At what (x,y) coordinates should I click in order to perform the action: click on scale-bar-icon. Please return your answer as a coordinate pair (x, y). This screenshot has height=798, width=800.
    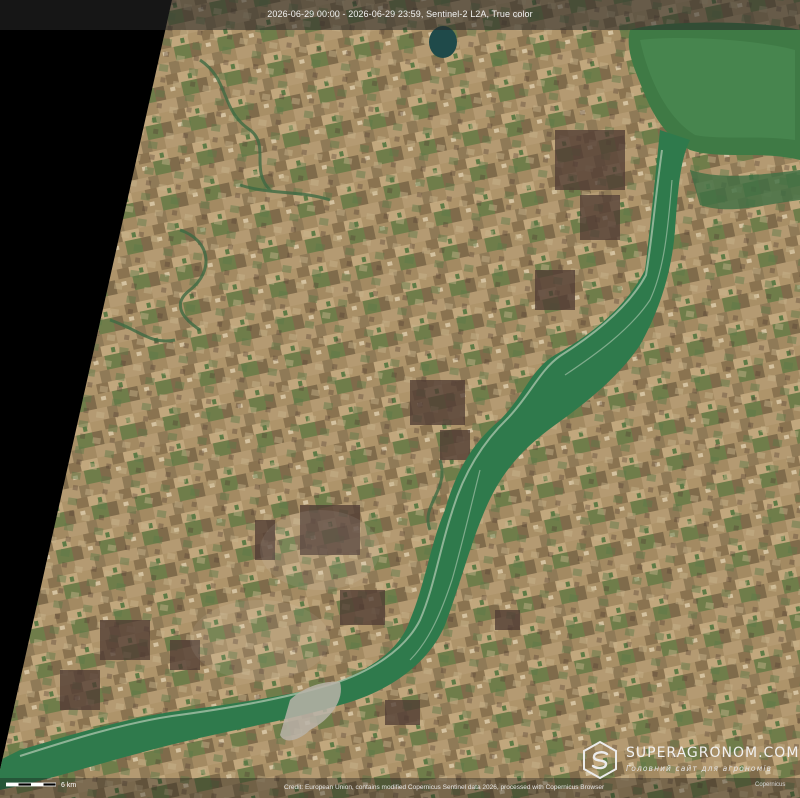
    Looking at the image, I should click on (31, 784).